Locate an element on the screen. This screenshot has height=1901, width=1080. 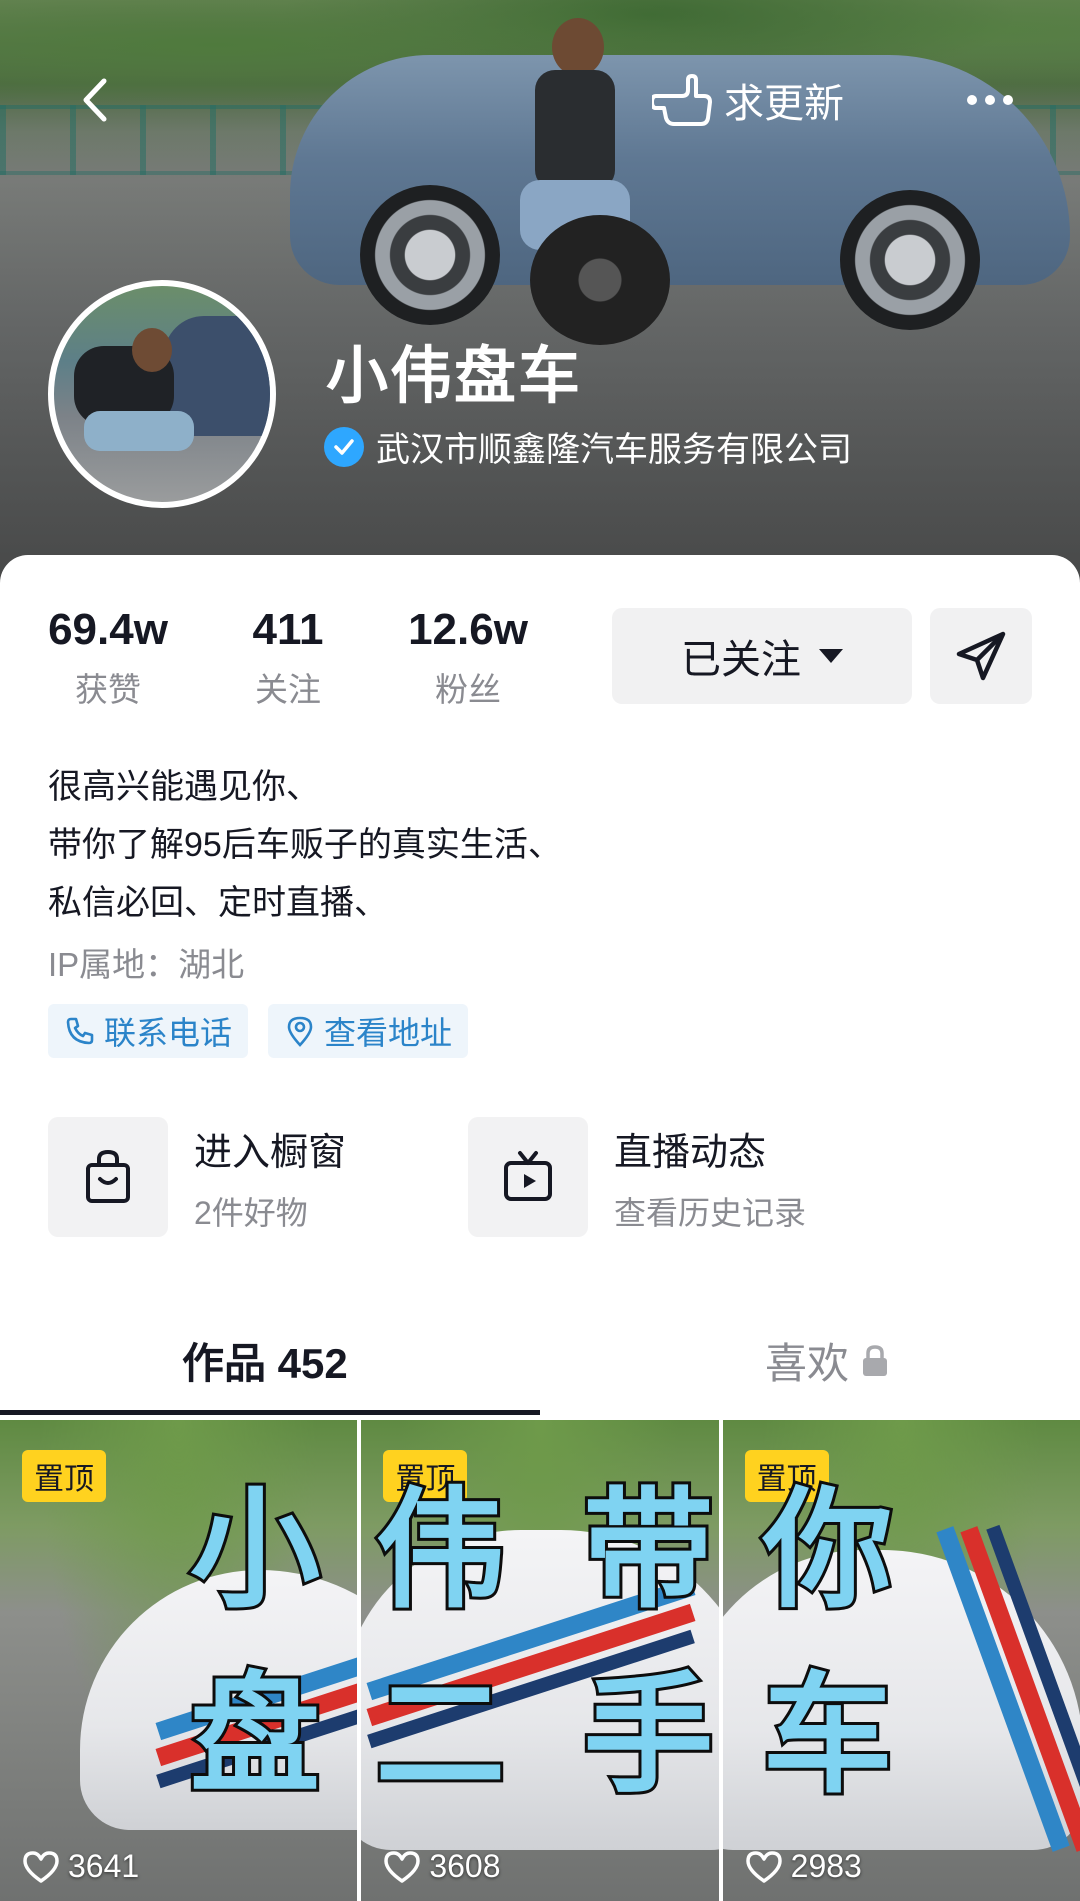
contact-phone-chip: 联系电话 is located at coordinates (148, 1031).